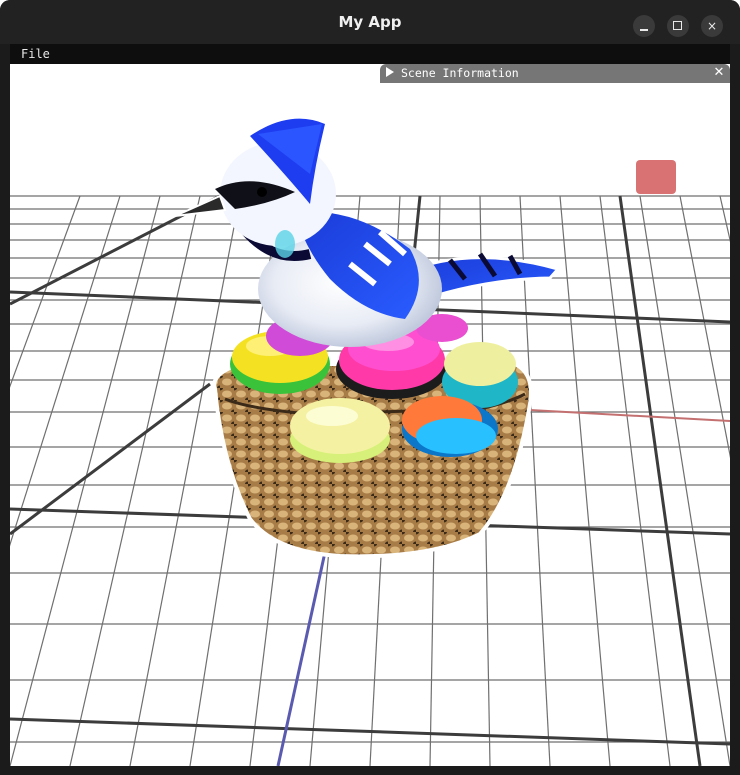 Image resolution: width=740 pixels, height=775 pixels. What do you see at coordinates (460, 73) in the screenshot?
I see `panel-title: Scene Information` at bounding box center [460, 73].